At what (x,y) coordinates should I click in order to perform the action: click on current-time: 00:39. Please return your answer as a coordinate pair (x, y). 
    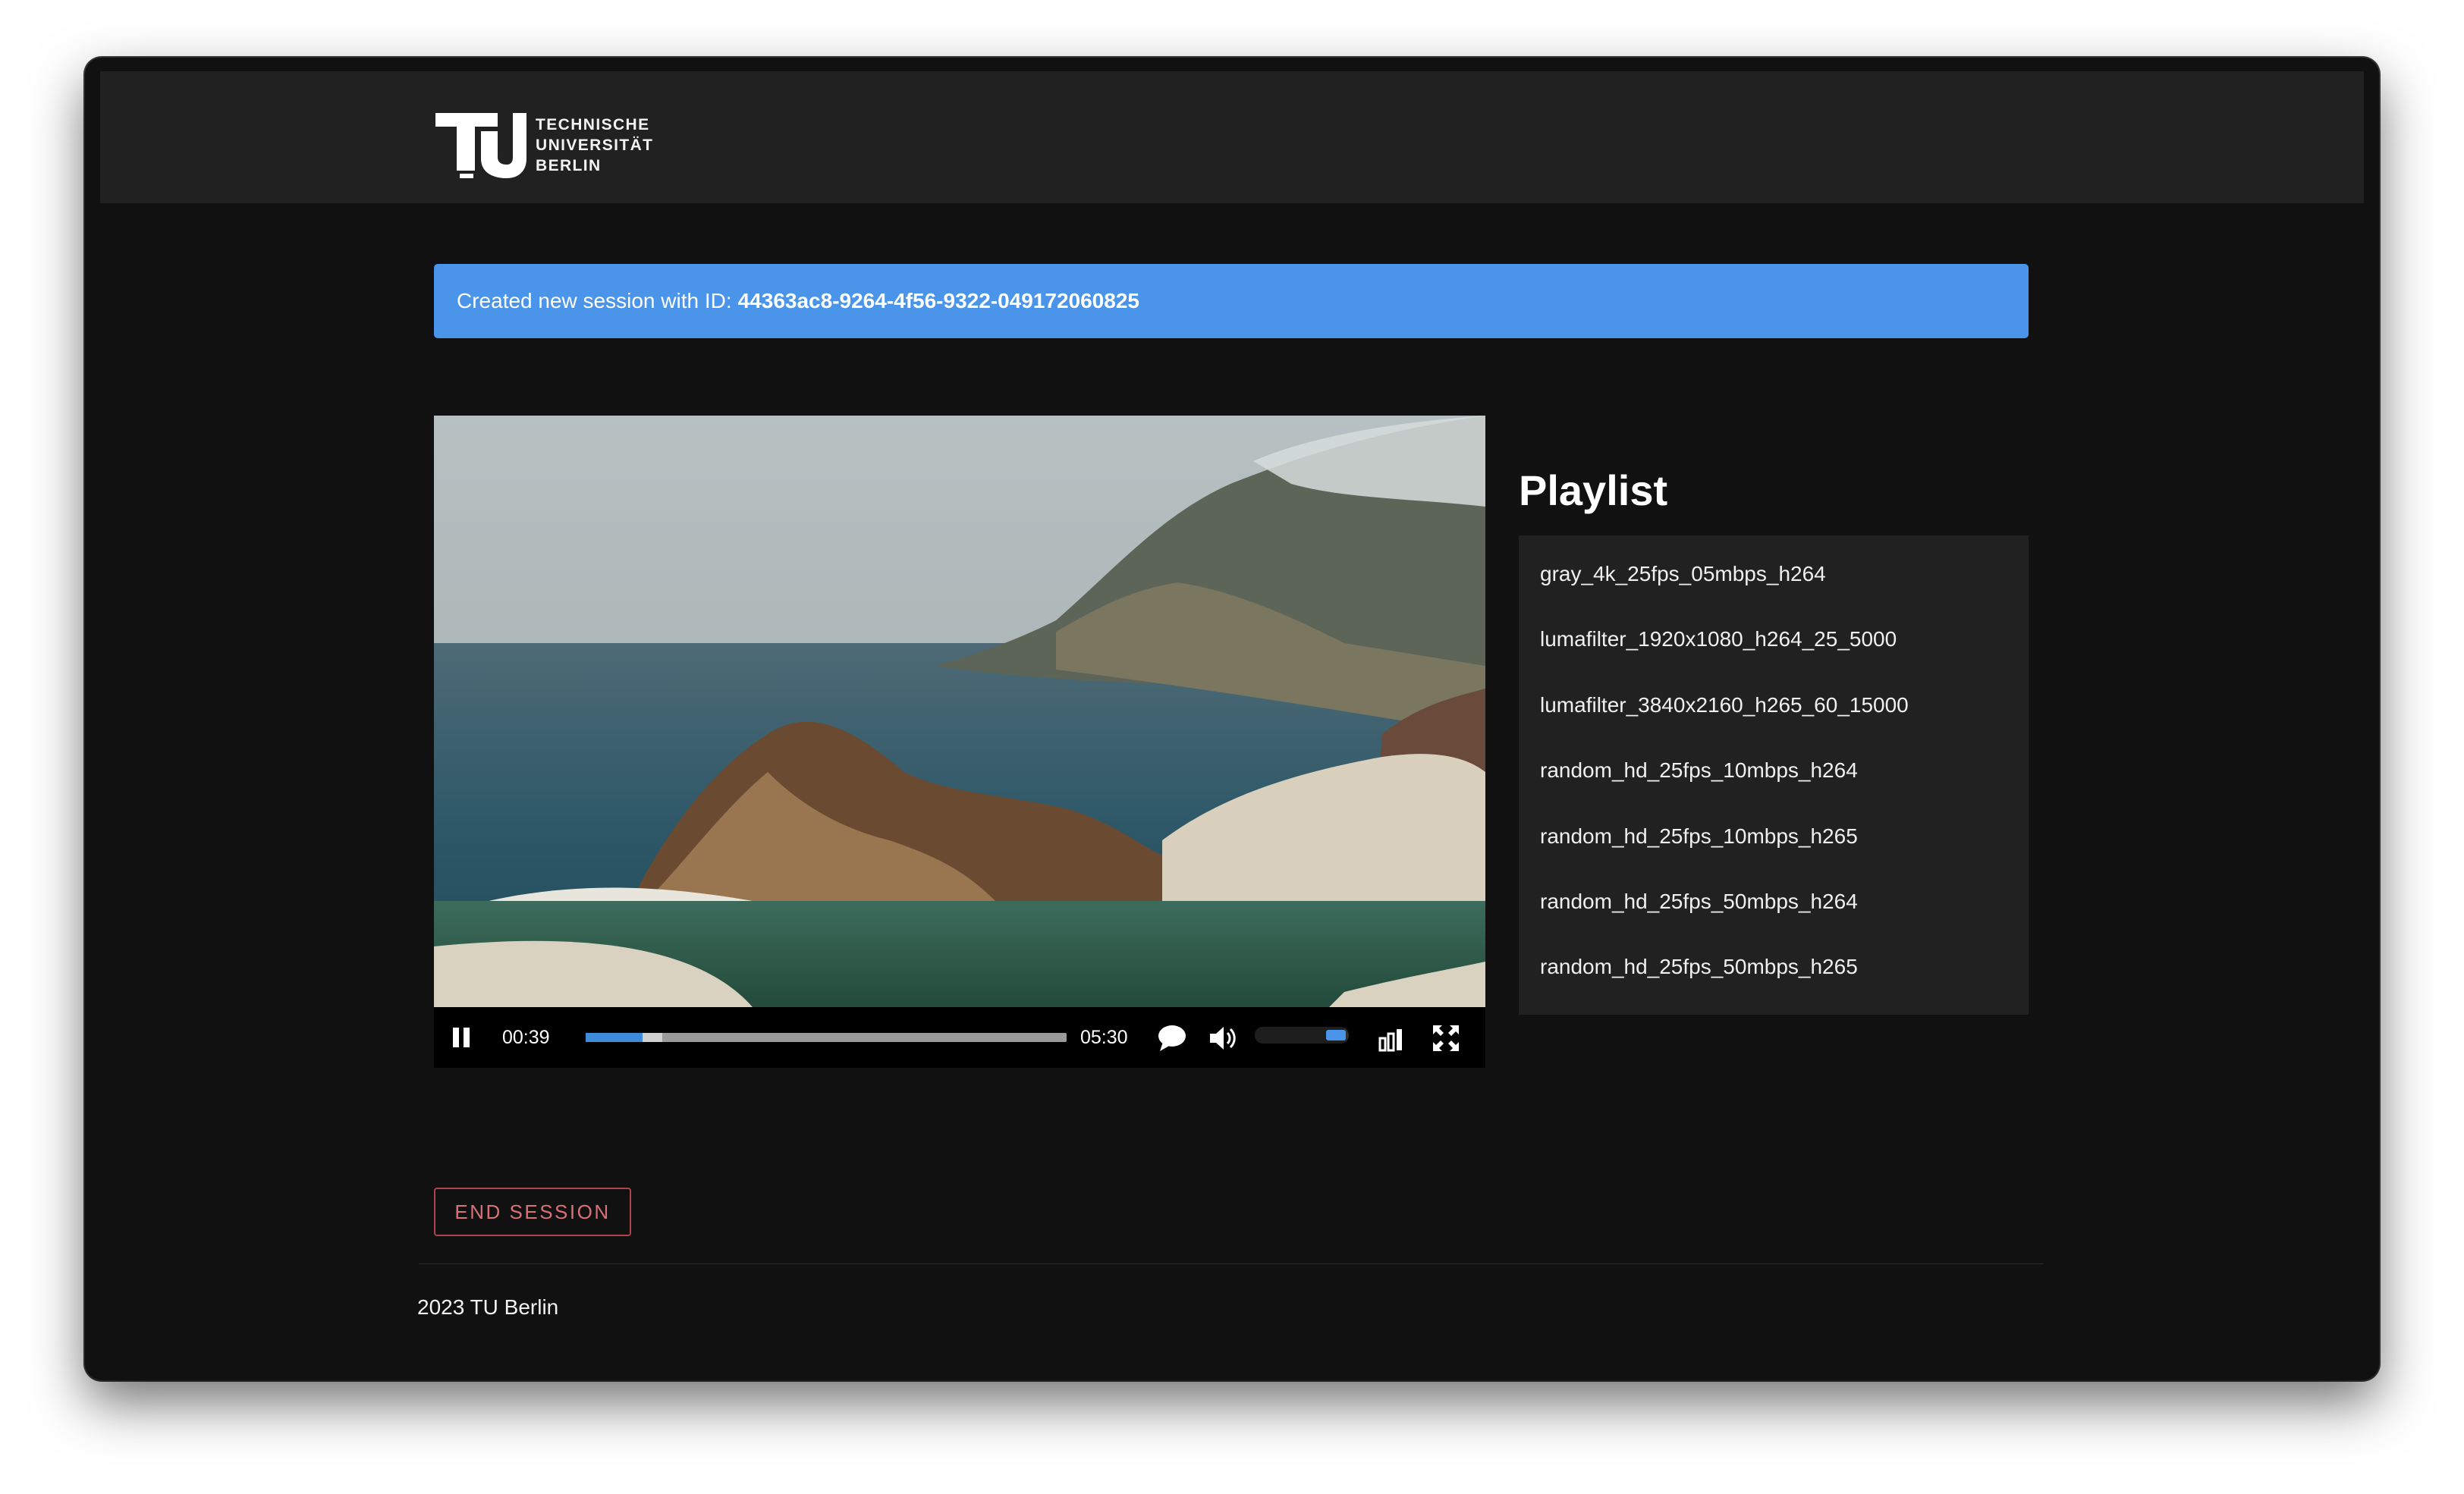
    Looking at the image, I should click on (526, 1037).